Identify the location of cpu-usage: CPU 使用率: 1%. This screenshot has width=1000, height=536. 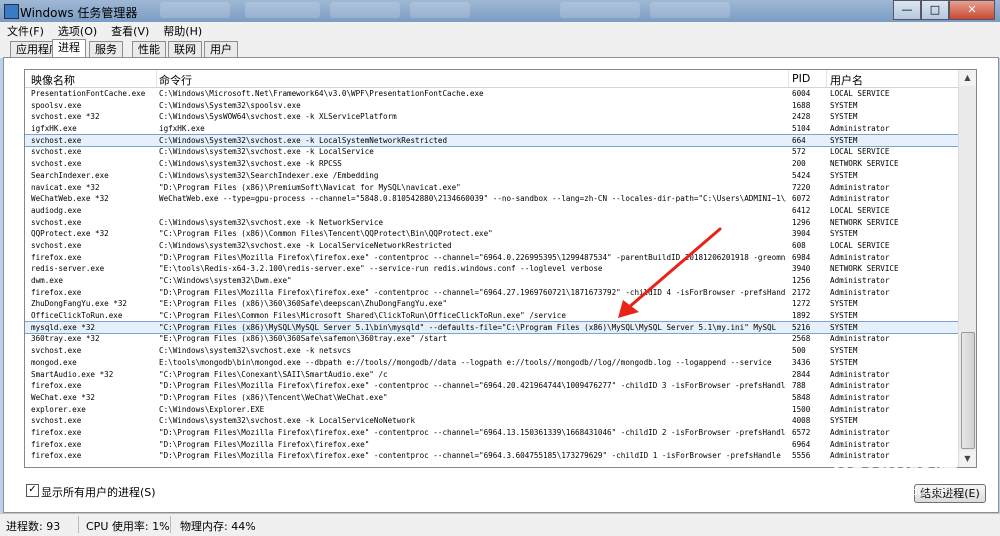
(128, 526).